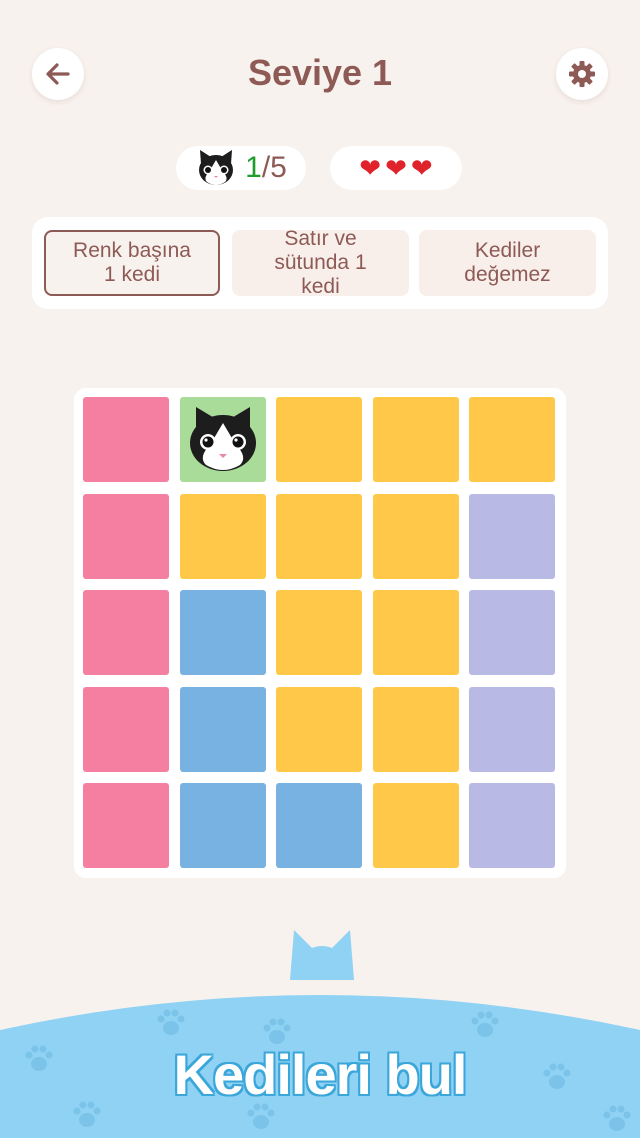  I want to click on board-cell-r1-c2, so click(319, 536).